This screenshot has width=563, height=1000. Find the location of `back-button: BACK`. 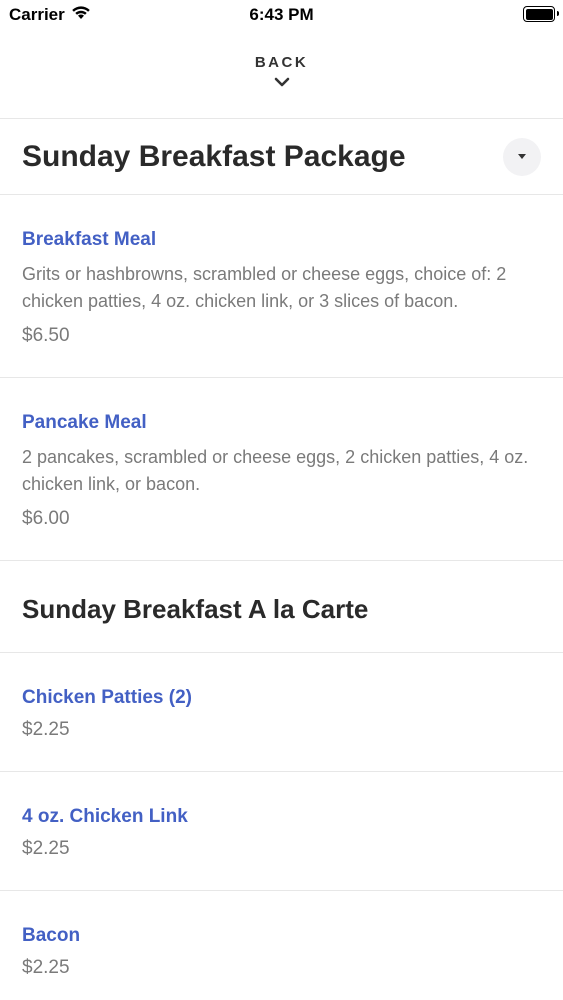

back-button: BACK is located at coordinates (281, 74).